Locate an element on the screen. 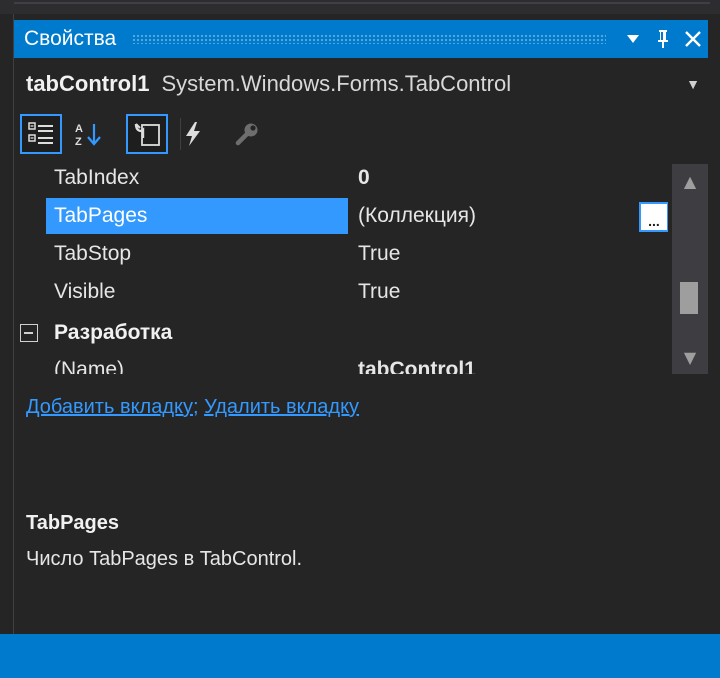 Image resolution: width=720 pixels, height=678 pixels. property-name-selected: TabPages is located at coordinates (197, 216).